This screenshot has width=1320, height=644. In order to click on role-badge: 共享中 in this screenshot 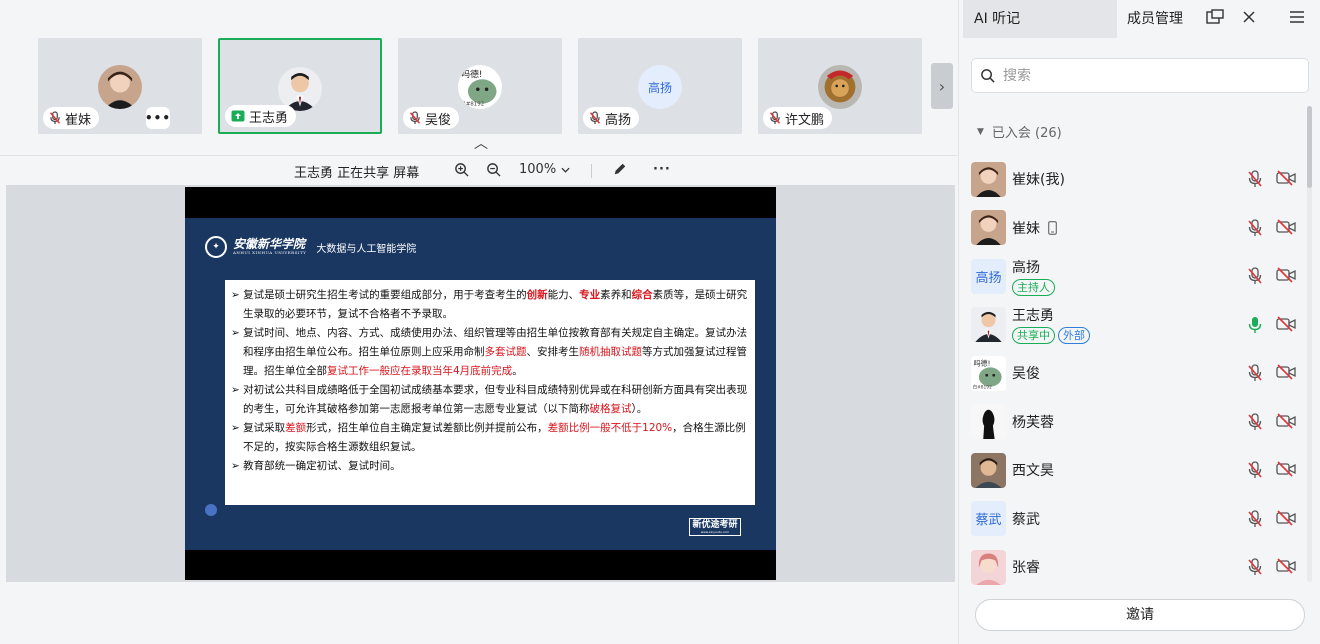, I will do `click(1033, 336)`.